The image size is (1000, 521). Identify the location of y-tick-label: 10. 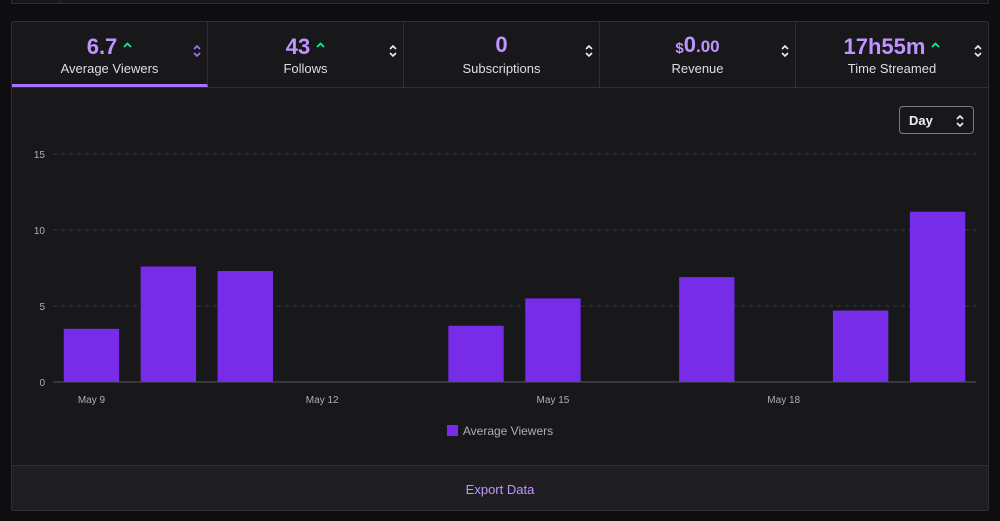
(40, 231).